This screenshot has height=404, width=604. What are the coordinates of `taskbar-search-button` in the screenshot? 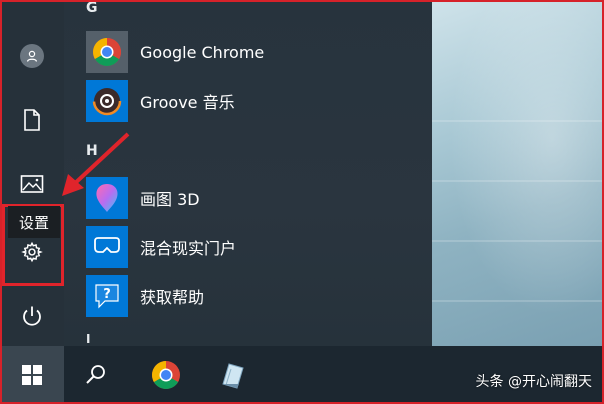 It's located at (96, 375).